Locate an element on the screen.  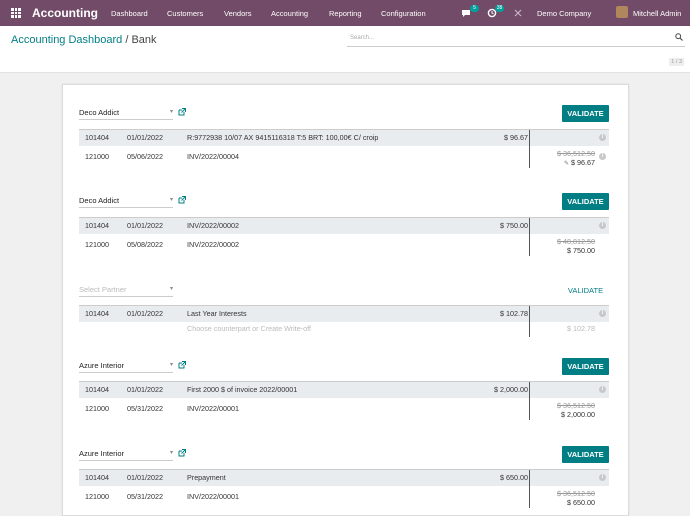
search-icon is located at coordinates (679, 37).